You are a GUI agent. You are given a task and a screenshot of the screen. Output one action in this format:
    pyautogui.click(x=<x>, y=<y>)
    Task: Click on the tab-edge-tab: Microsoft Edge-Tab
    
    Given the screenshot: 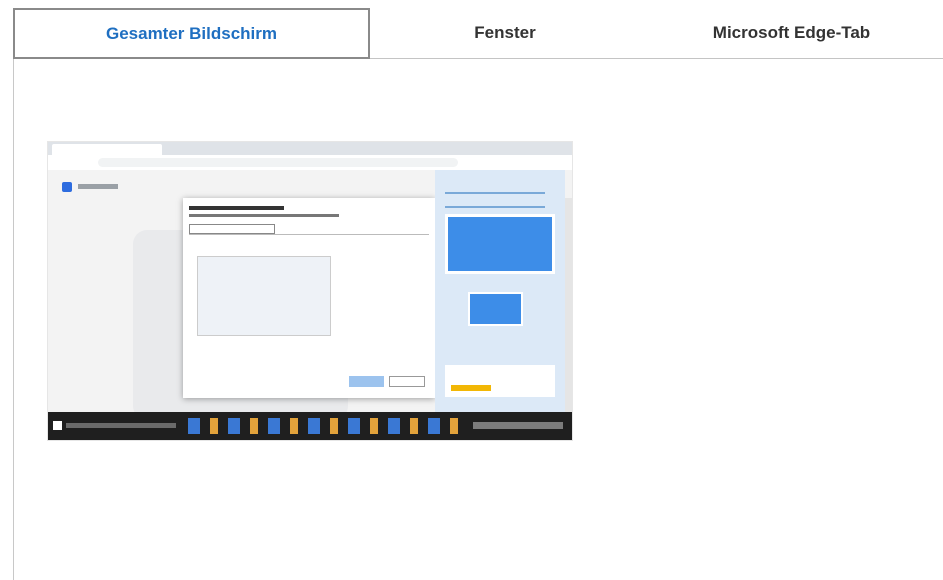 What is the action you would take?
    pyautogui.click(x=791, y=33)
    